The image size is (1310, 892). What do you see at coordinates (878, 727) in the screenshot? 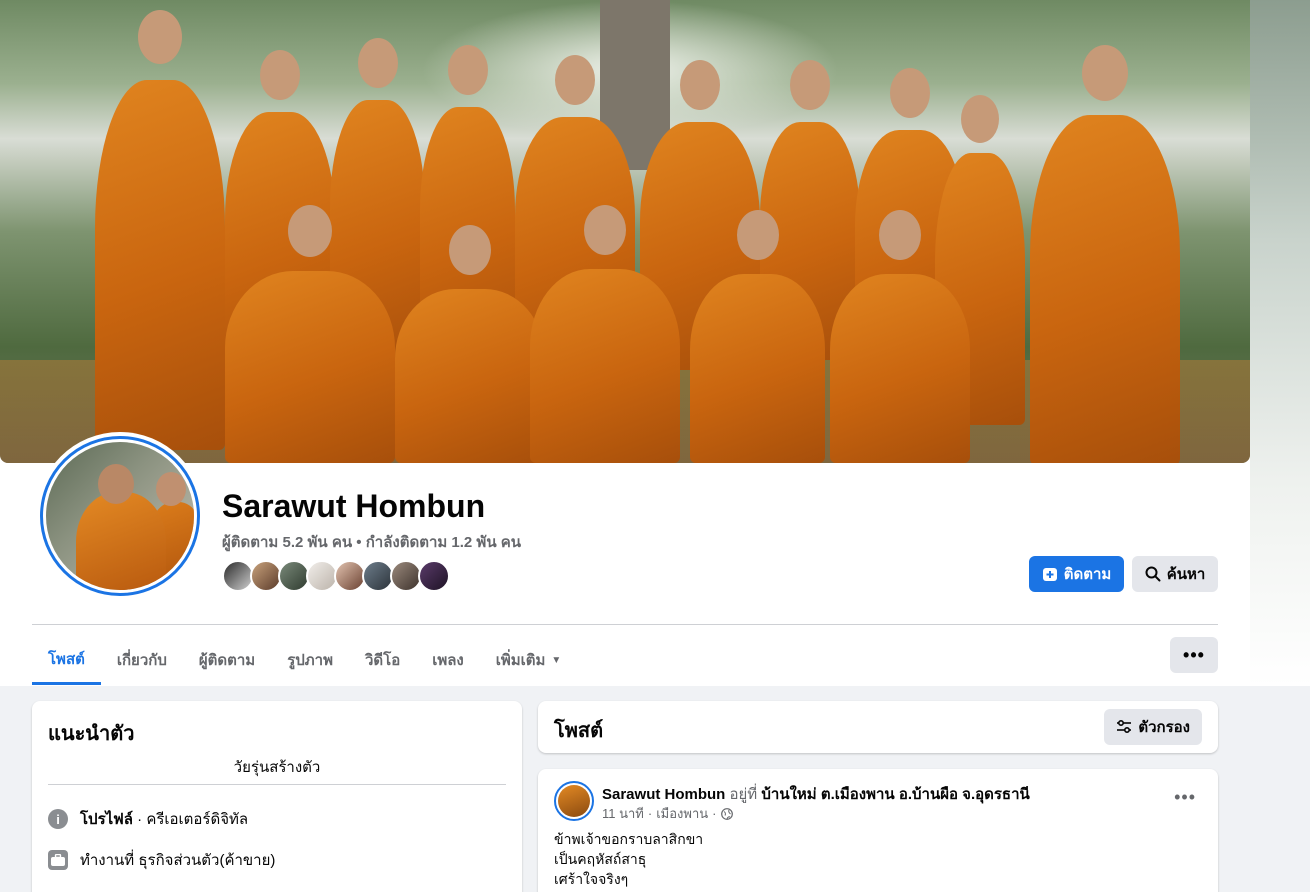
I see `posts-header-card: โพสต์ ตัวกรอง` at bounding box center [878, 727].